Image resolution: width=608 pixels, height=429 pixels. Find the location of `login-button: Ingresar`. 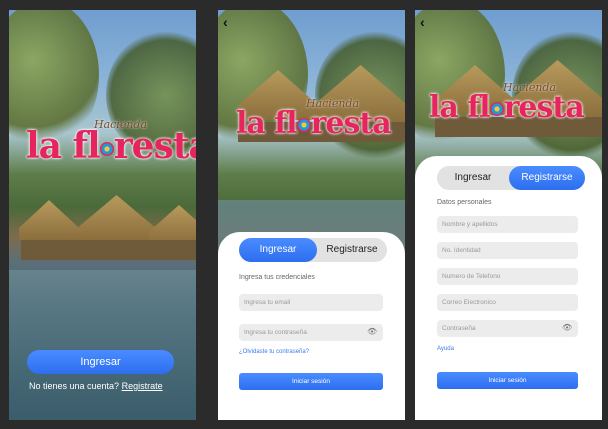

login-button: Ingresar is located at coordinates (100, 362).